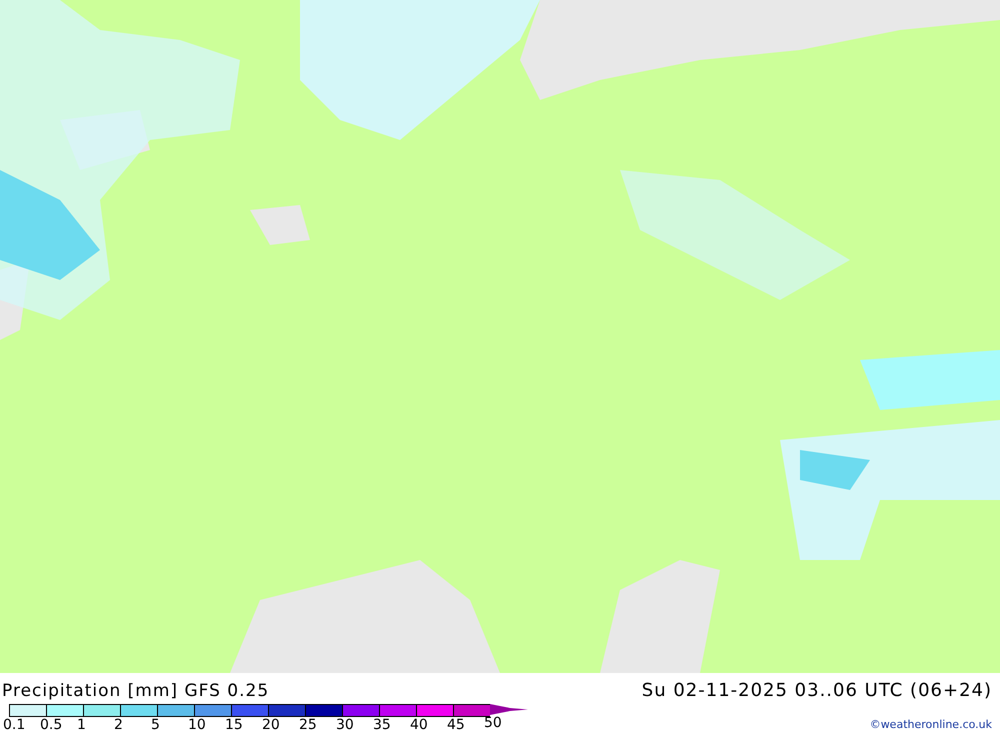  I want to click on legend-label: 5, so click(155, 725).